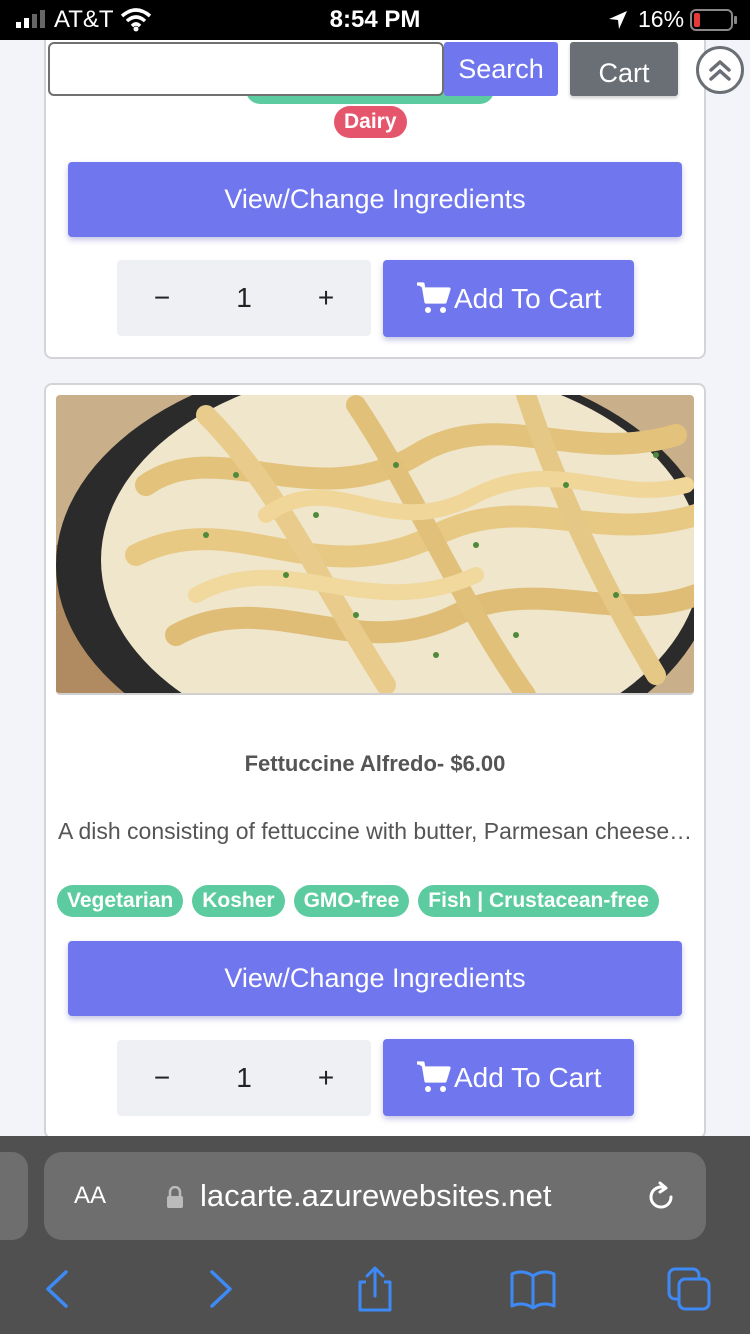 The width and height of the screenshot is (750, 1334). I want to click on battery-icon, so click(713, 20).